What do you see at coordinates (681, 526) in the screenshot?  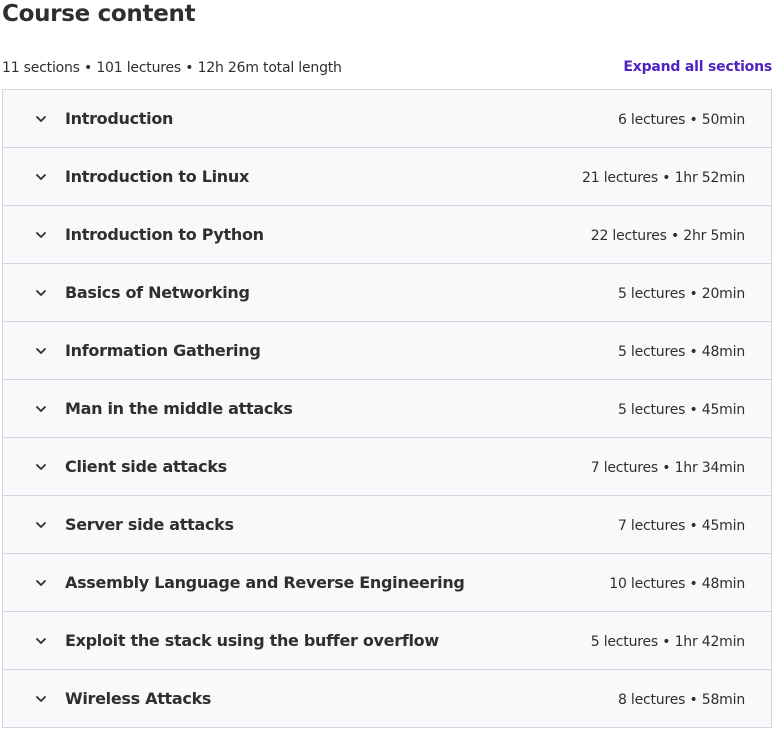 I see `section-meta: 7 lectures • 45min` at bounding box center [681, 526].